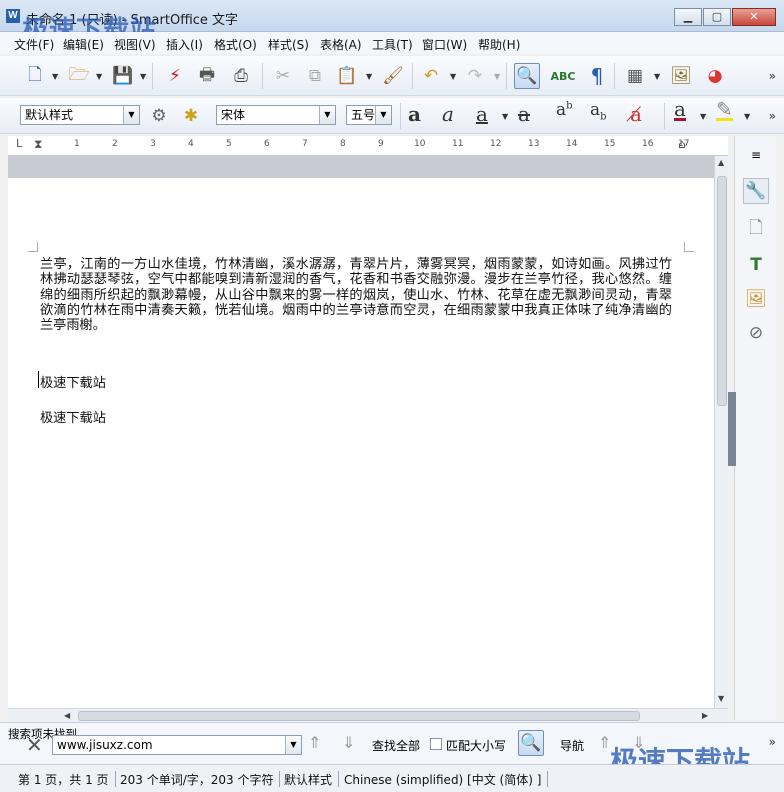 The width and height of the screenshot is (784, 792). What do you see at coordinates (431, 76) in the screenshot?
I see `undo-icon: ↶` at bounding box center [431, 76].